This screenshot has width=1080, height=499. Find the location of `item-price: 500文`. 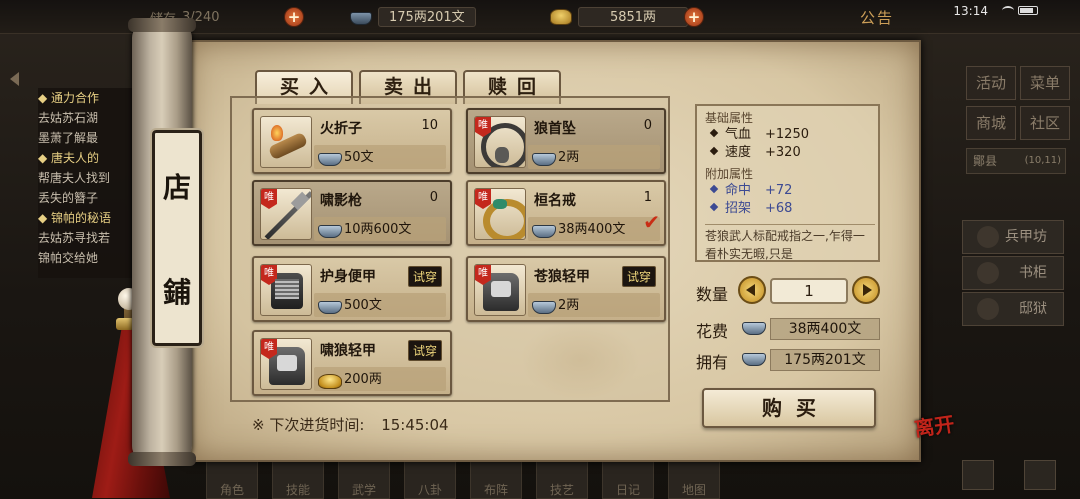

item-price: 500文 is located at coordinates (363, 305).